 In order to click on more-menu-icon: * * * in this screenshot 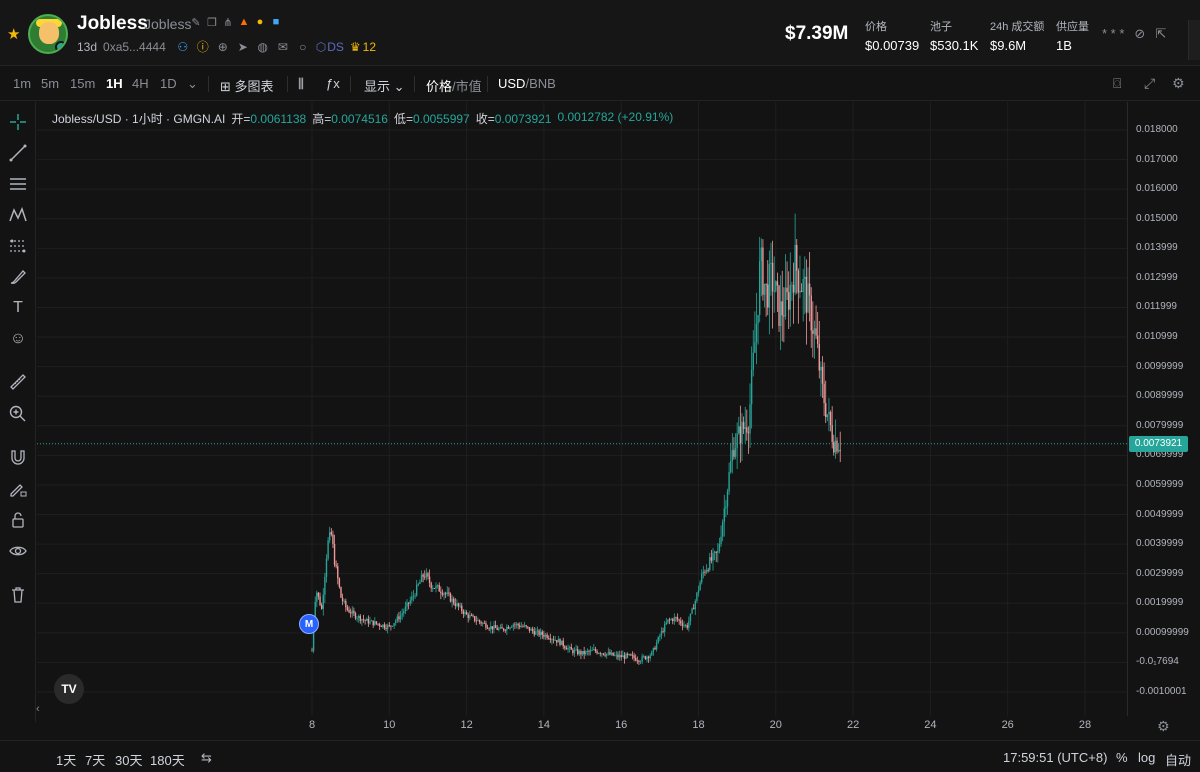, I will do `click(1113, 34)`.